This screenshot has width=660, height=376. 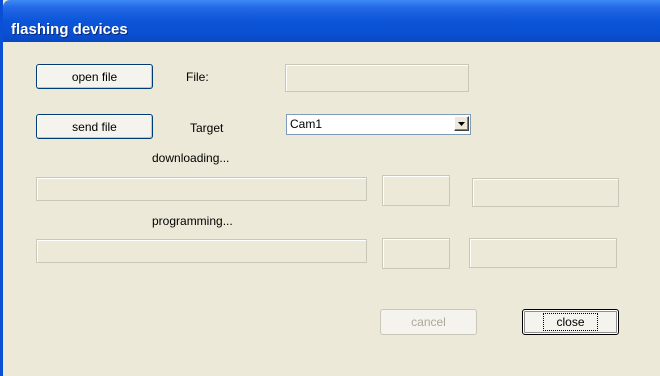 I want to click on chevron-down-icon, so click(x=461, y=123).